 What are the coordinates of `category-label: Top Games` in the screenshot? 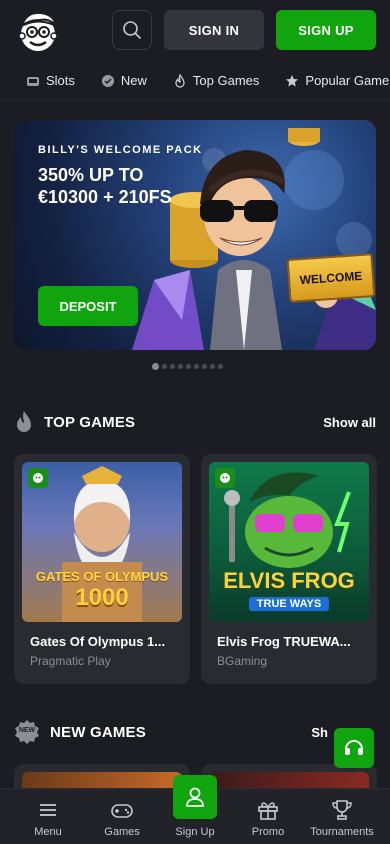 It's located at (226, 80).